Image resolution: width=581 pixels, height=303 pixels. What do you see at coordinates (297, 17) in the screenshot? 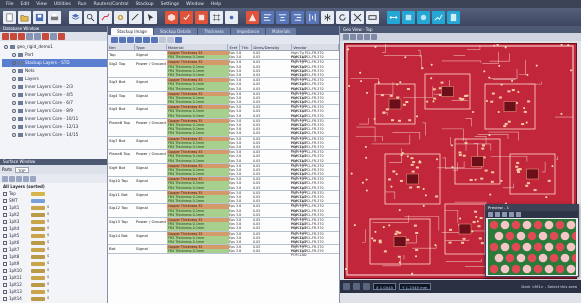
I see `align-right-icon` at bounding box center [297, 17].